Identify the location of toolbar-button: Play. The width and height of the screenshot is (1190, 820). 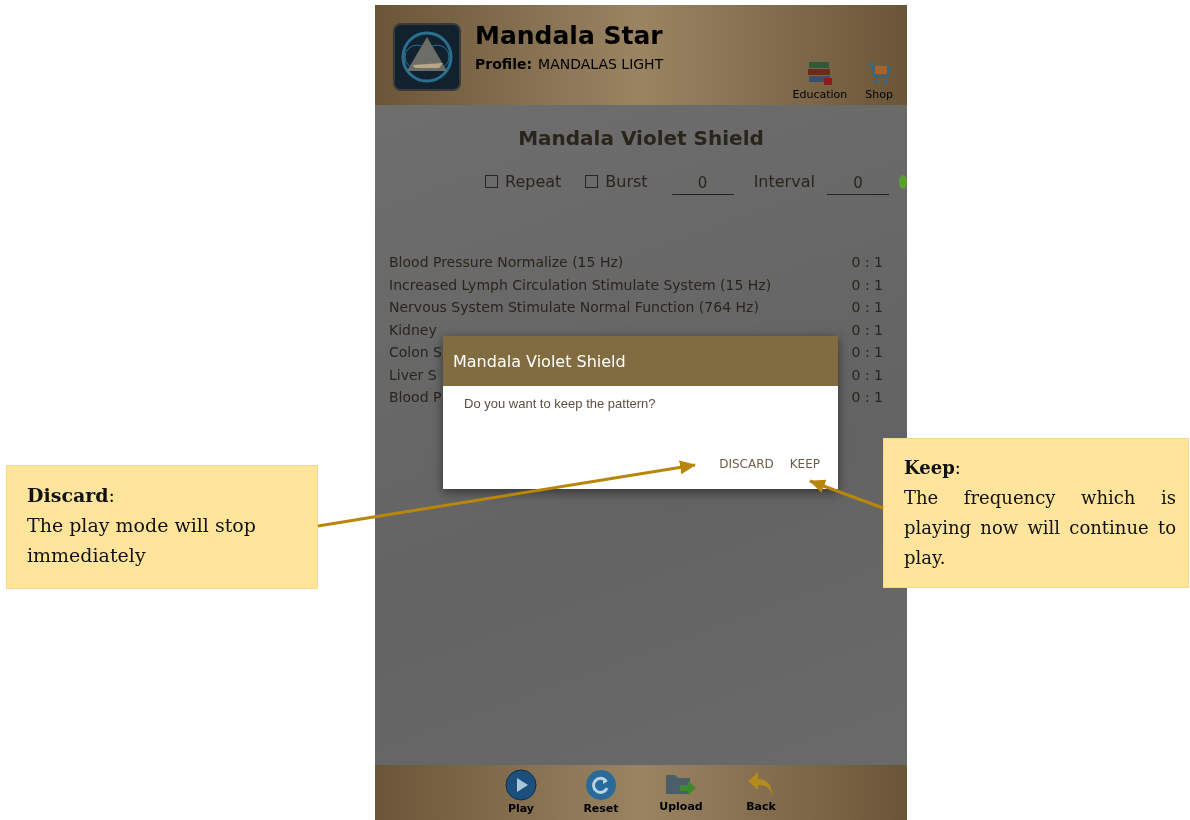
(521, 794).